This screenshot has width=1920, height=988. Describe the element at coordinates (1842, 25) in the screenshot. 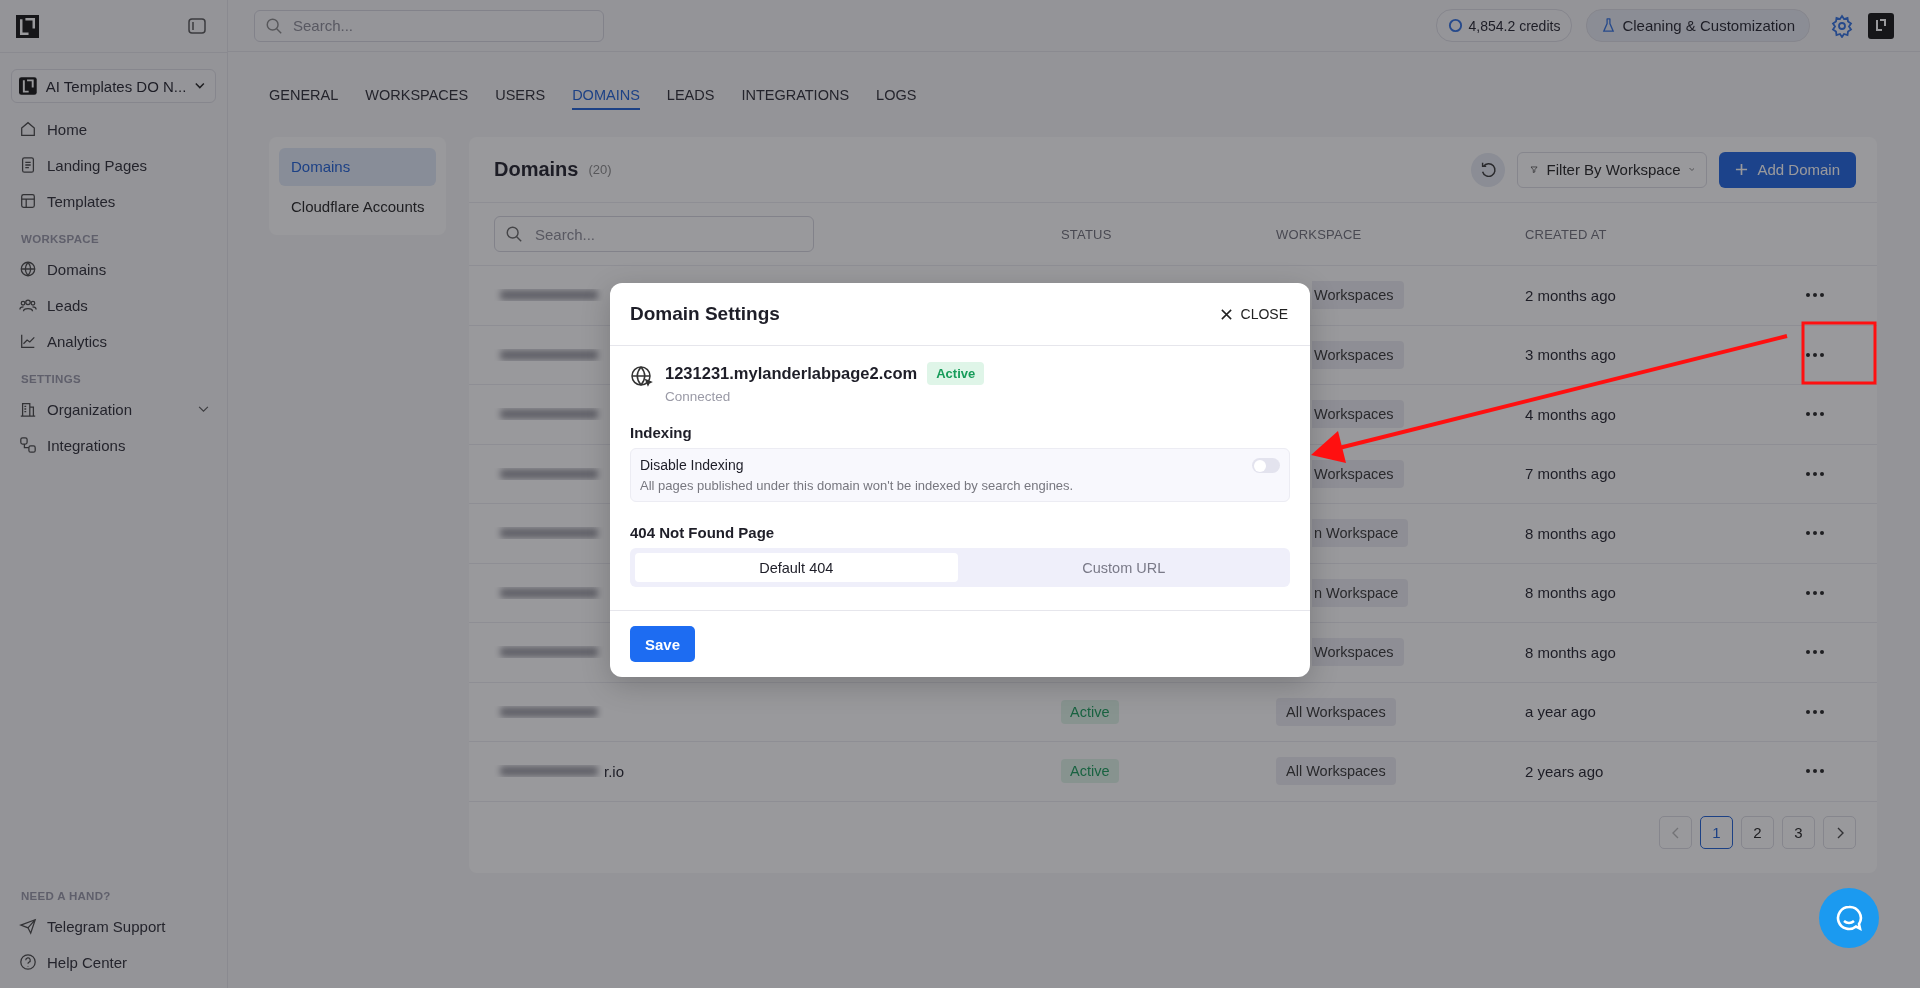

I see `settings-icon` at that location.